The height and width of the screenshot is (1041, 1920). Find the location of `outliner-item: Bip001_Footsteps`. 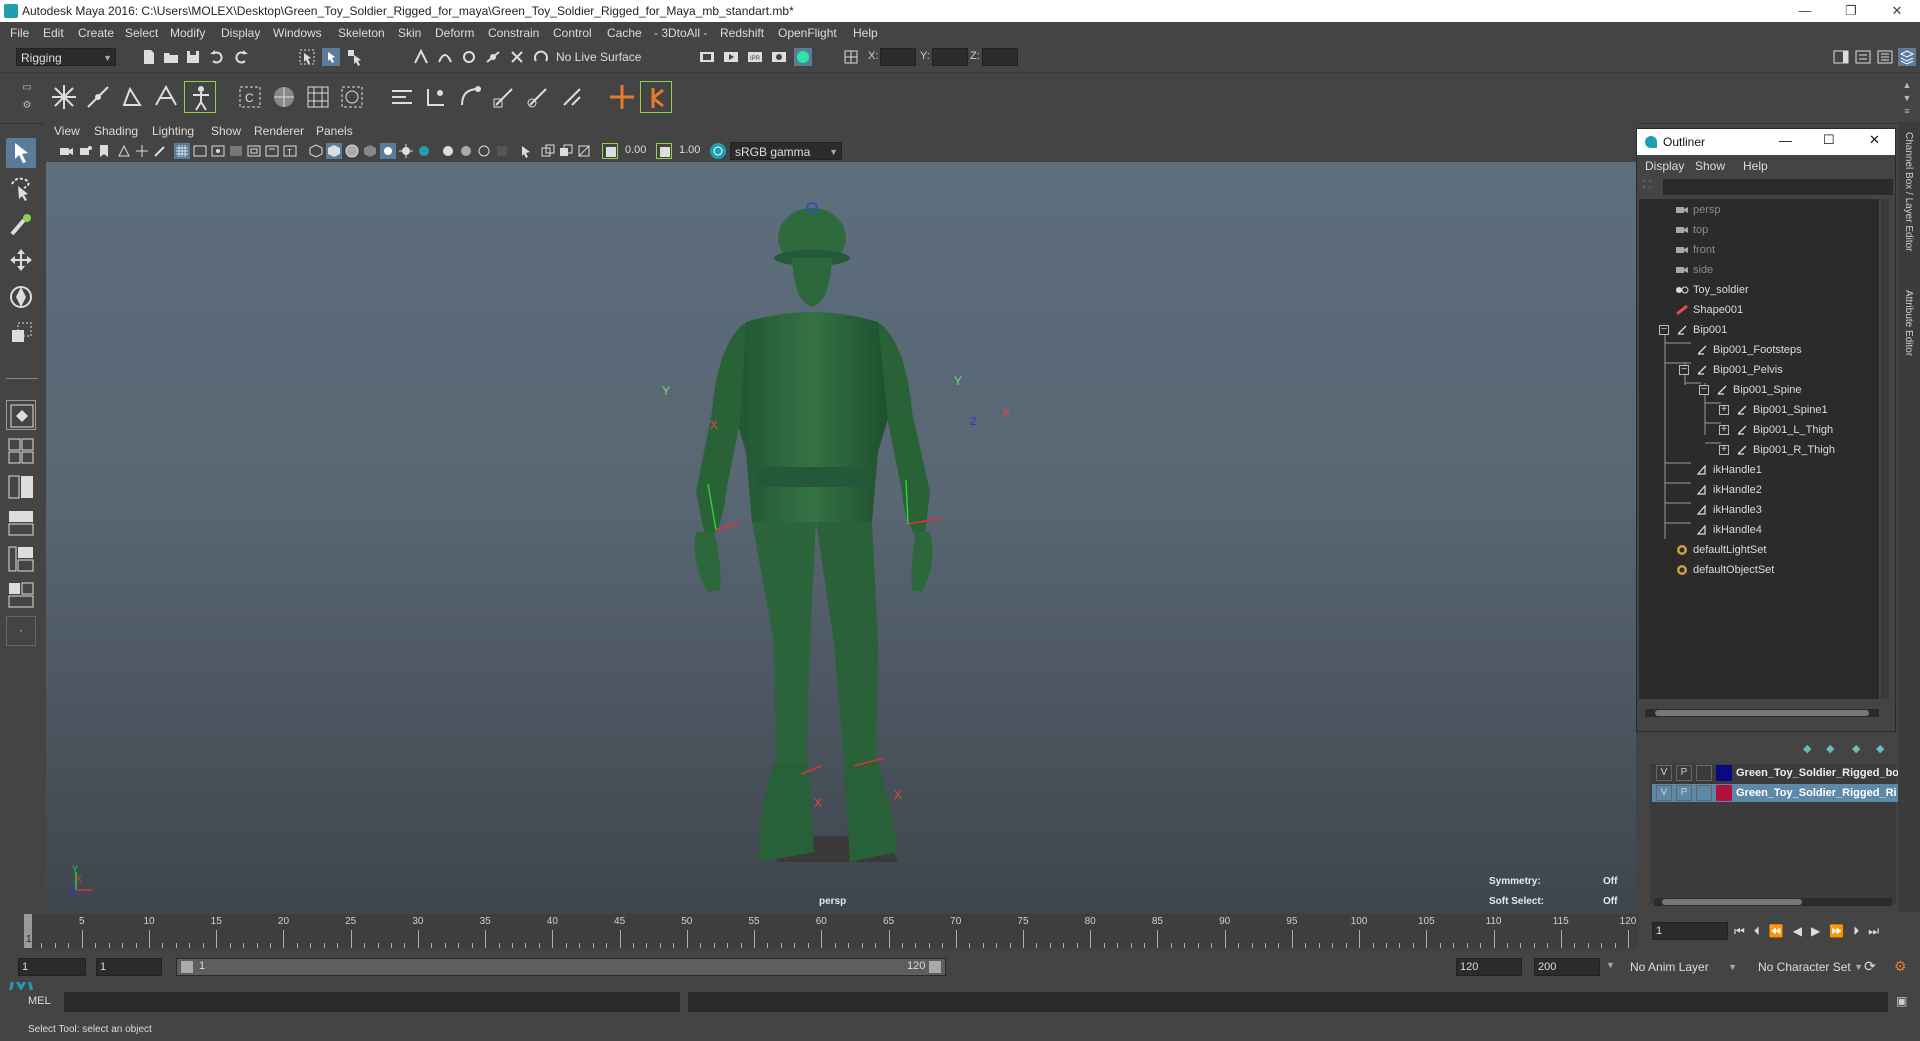

outliner-item: Bip001_Footsteps is located at coordinates (1748, 350).